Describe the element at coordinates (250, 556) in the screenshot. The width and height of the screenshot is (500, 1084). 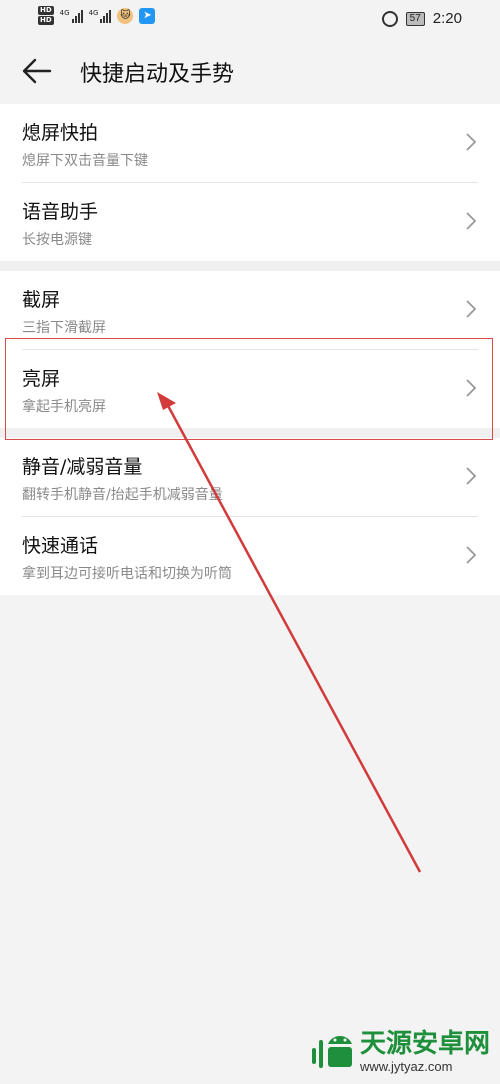
I see `list-item-quick-call: 快速通话 拿到耳边可接听电话和切换为听筒` at that location.